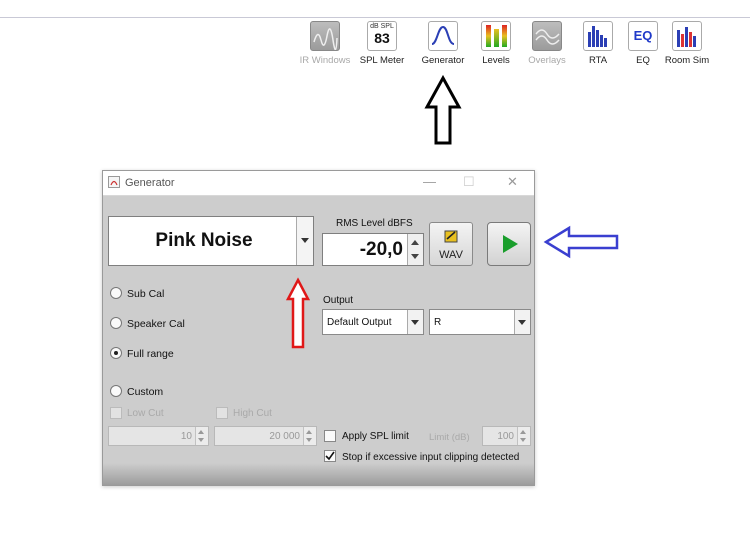 The image size is (750, 536). I want to click on apply-spl-limit-checkbox, so click(330, 436).